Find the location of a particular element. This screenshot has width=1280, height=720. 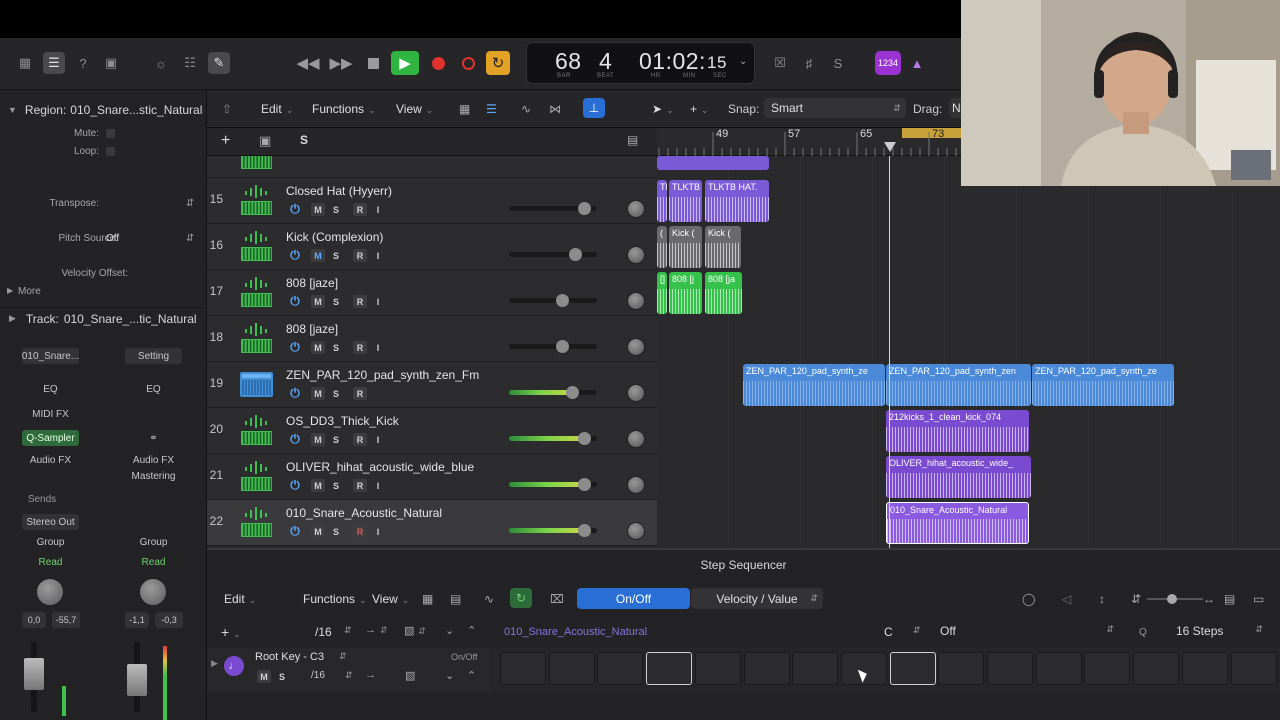

inspector-toggle-icon: ▤ is located at coordinates (1229, 599).